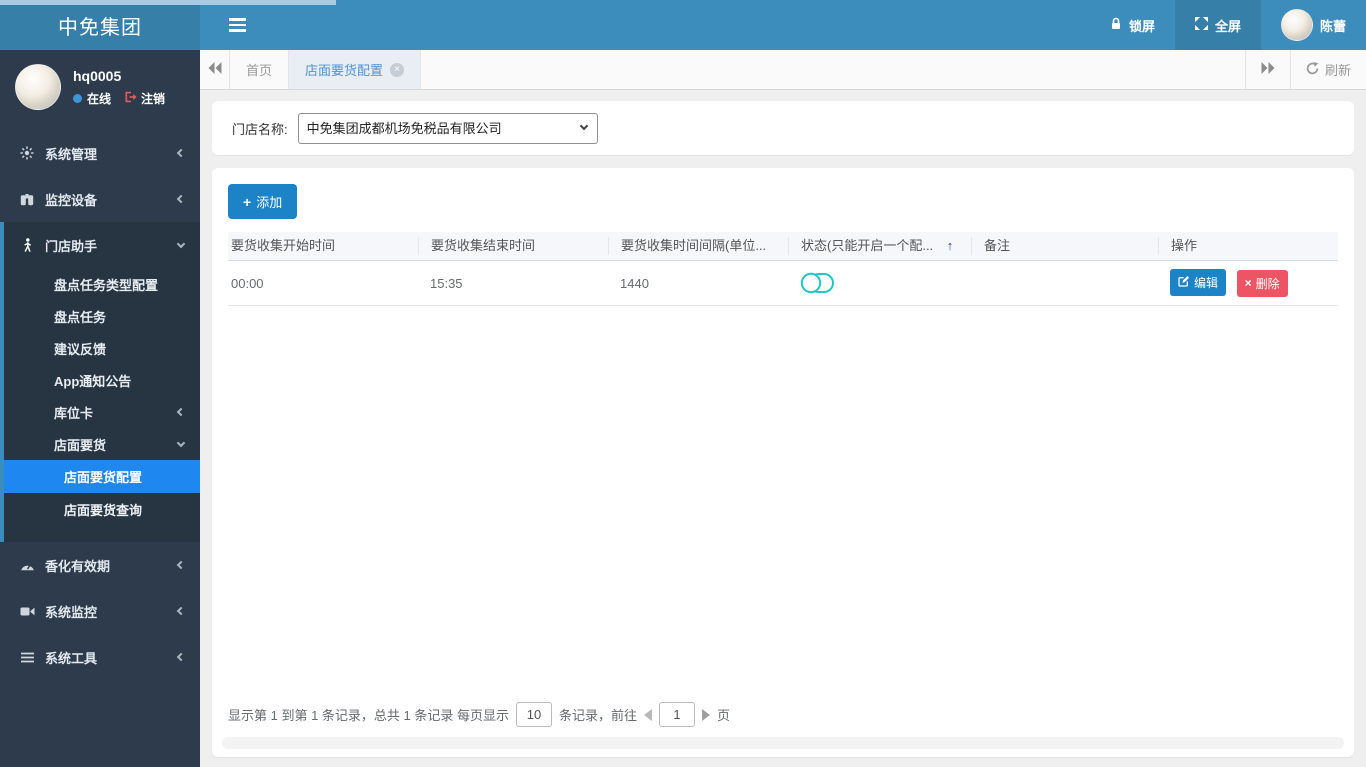  What do you see at coordinates (80, 317) in the screenshot?
I see `sidebar-item-label: 盘点任务` at bounding box center [80, 317].